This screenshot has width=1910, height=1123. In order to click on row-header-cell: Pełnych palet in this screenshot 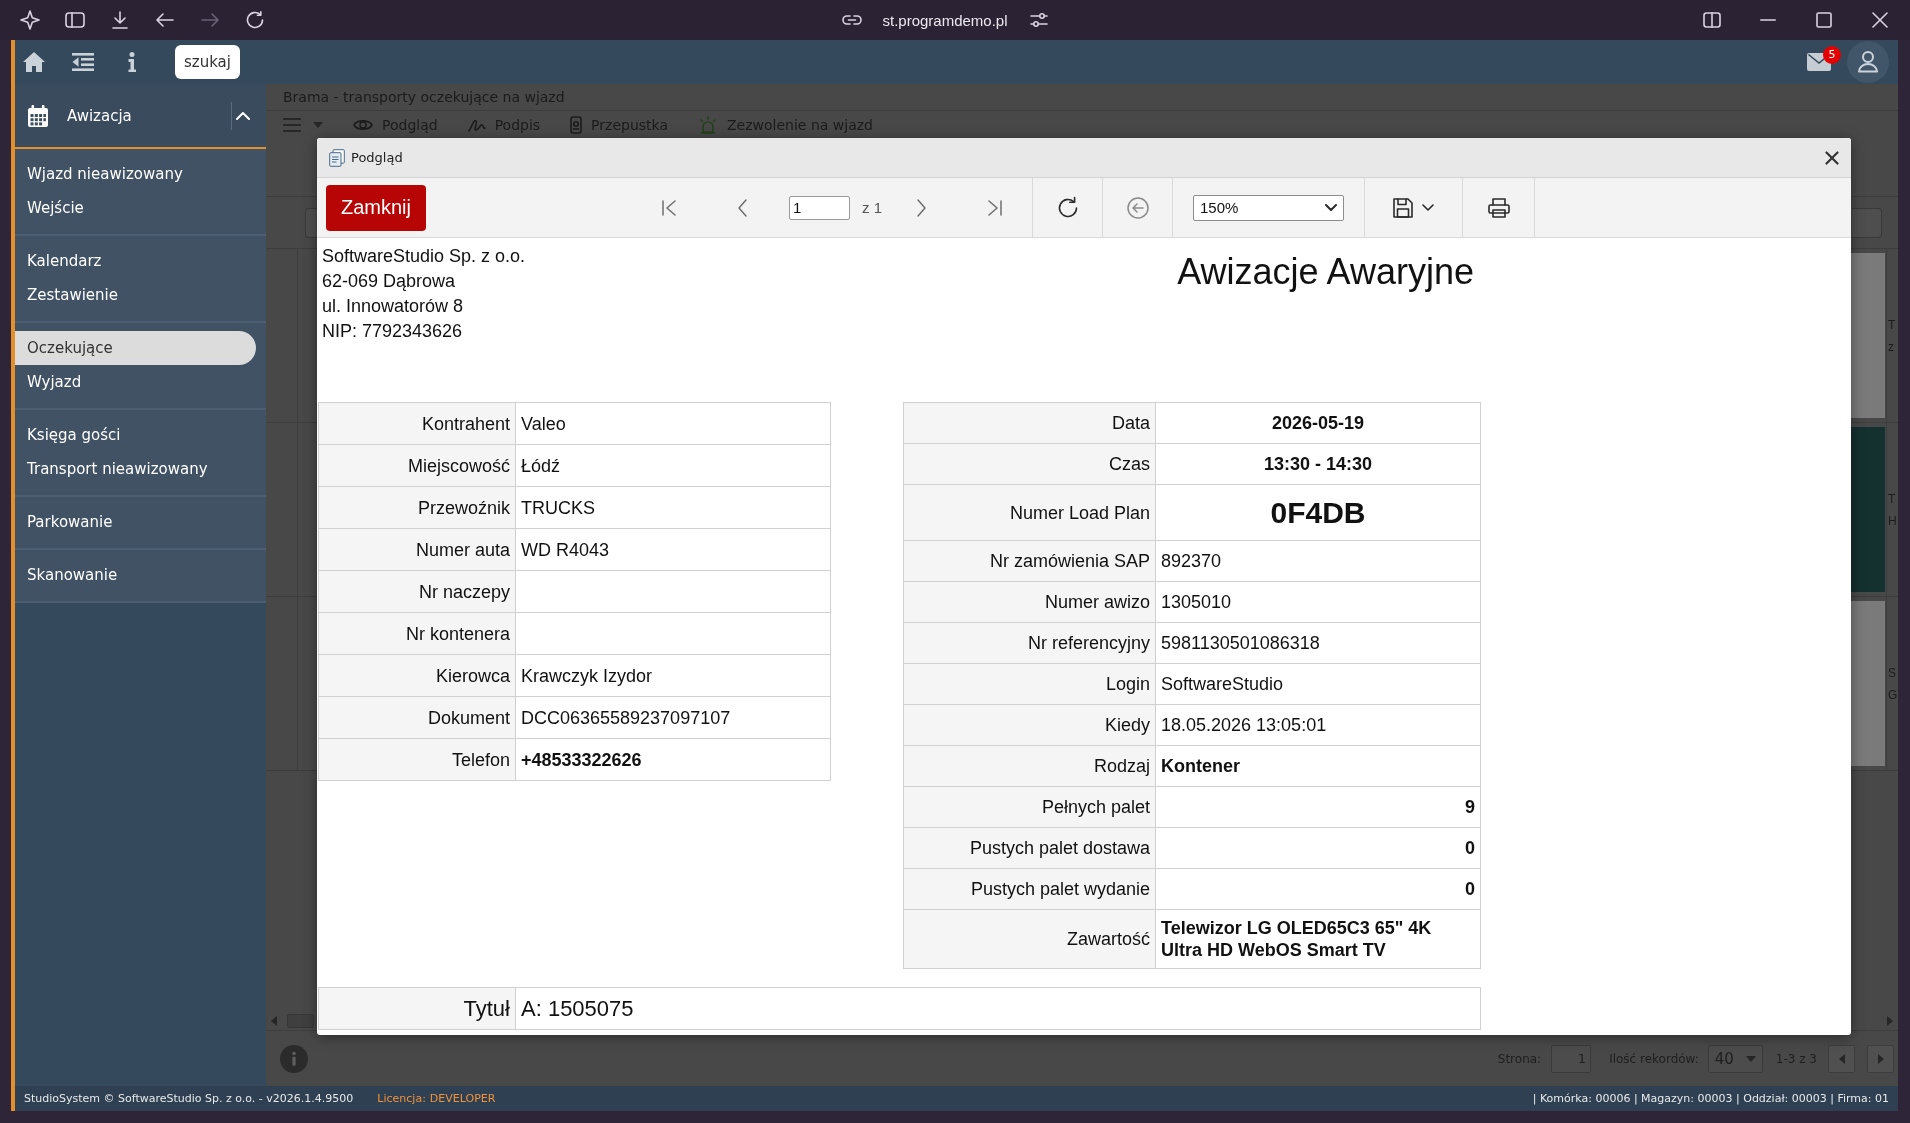, I will do `click(1029, 807)`.